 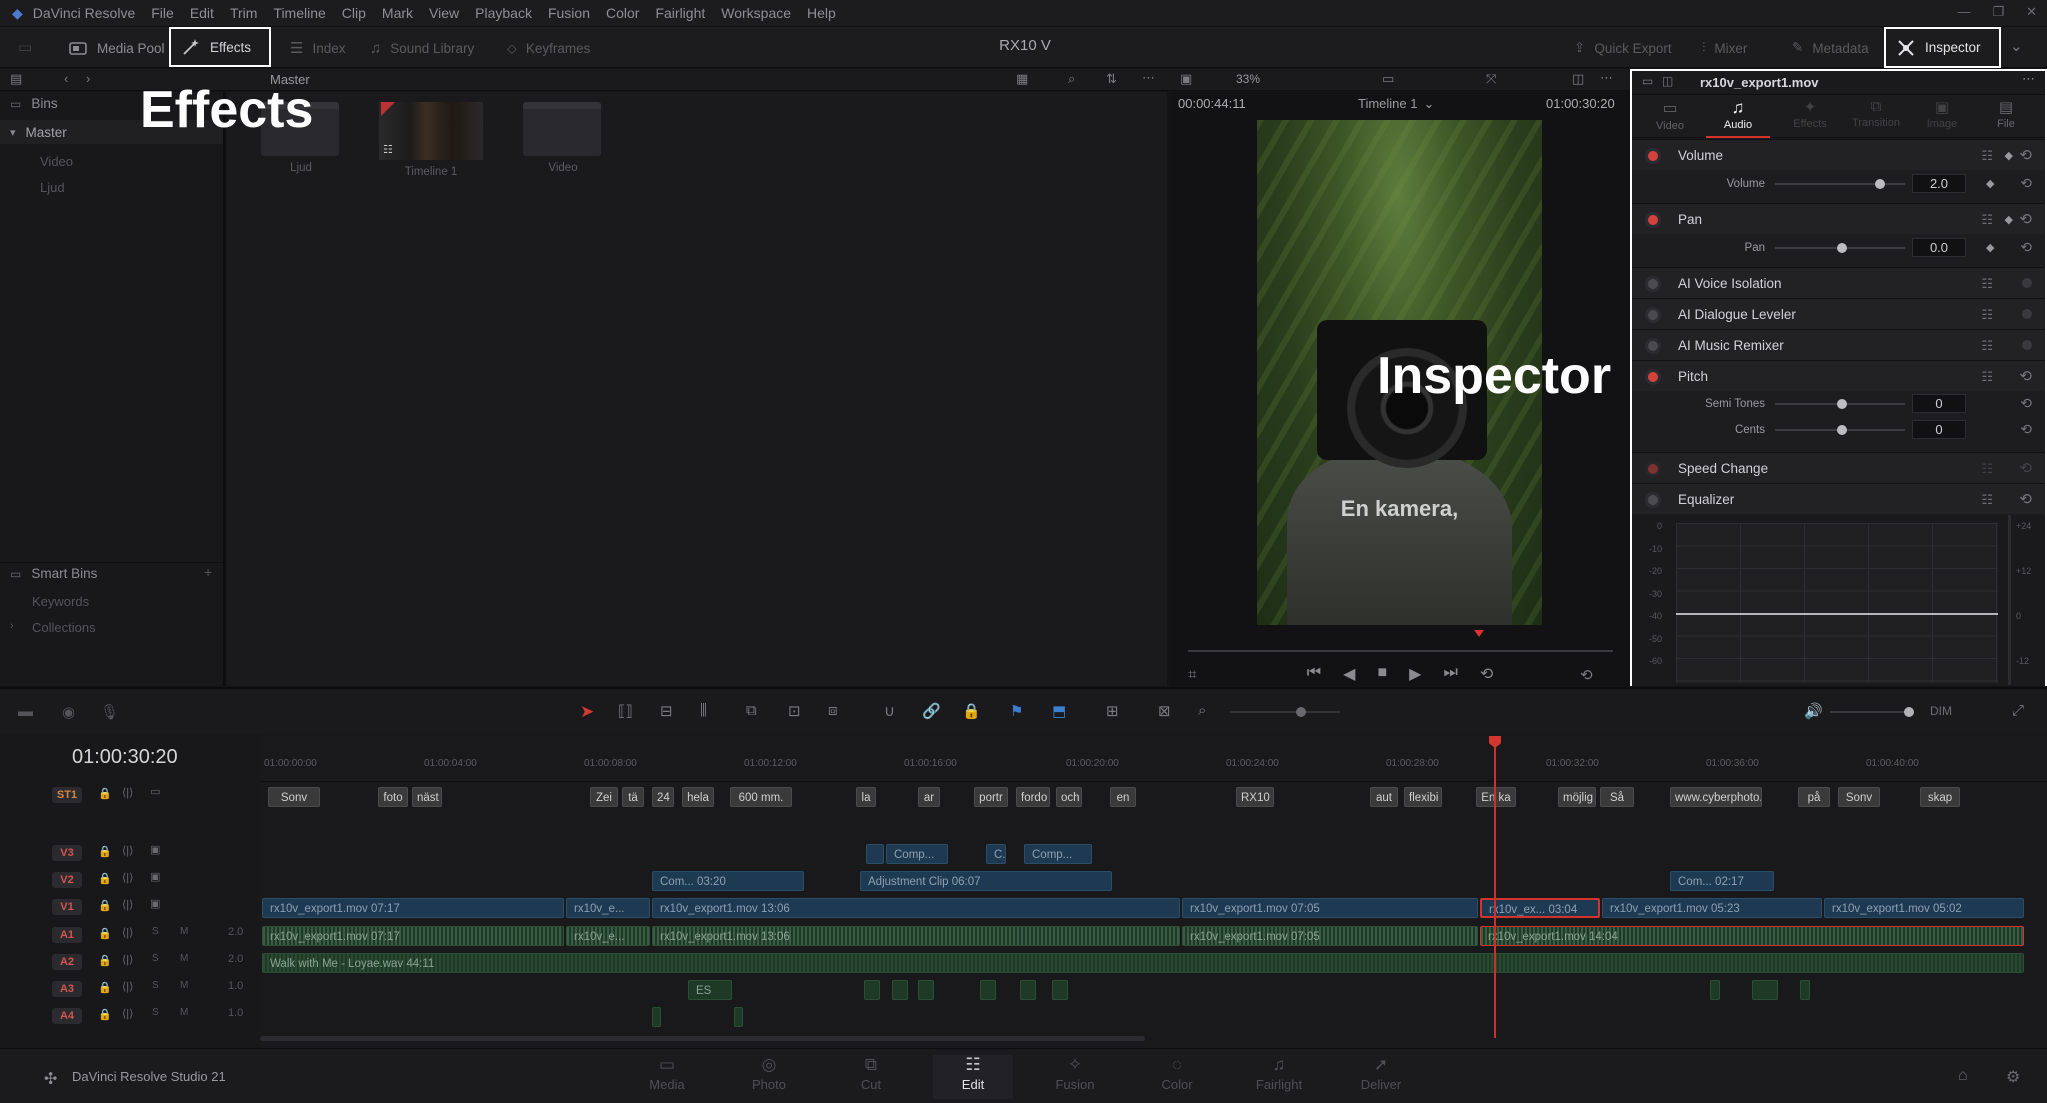 What do you see at coordinates (1586, 675) in the screenshot?
I see `match-frame-icon: ⟲` at bounding box center [1586, 675].